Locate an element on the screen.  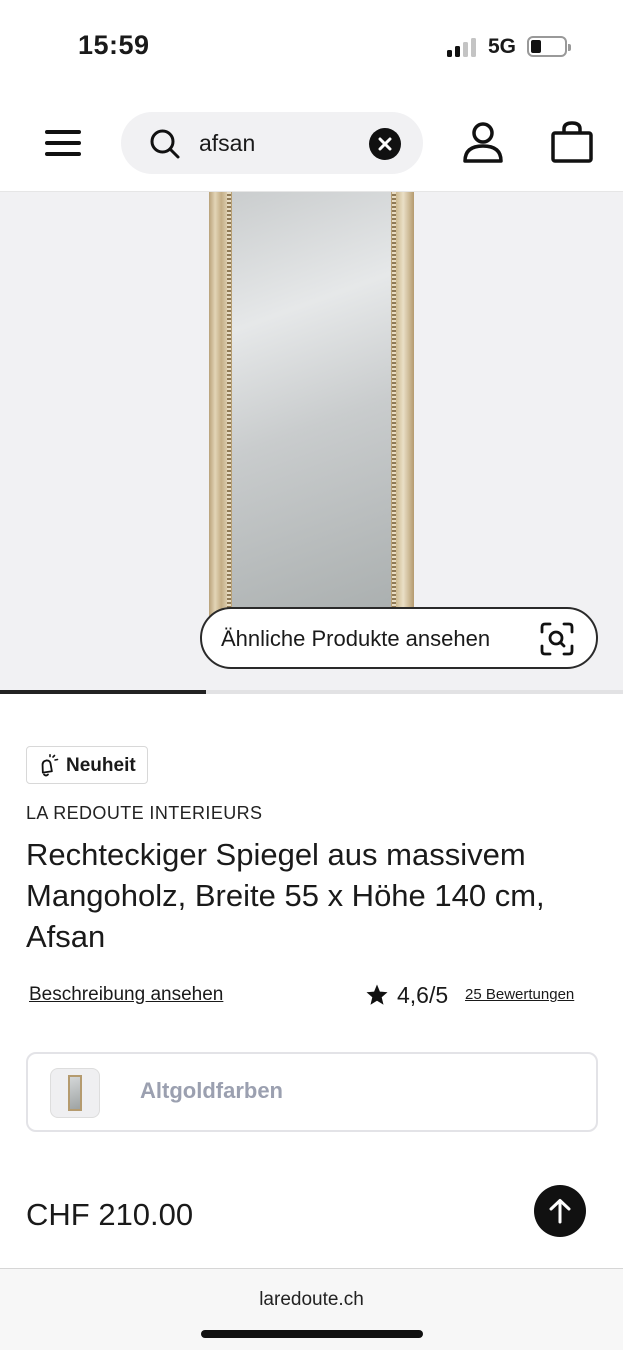
gallery-progress is located at coordinates (311, 692).